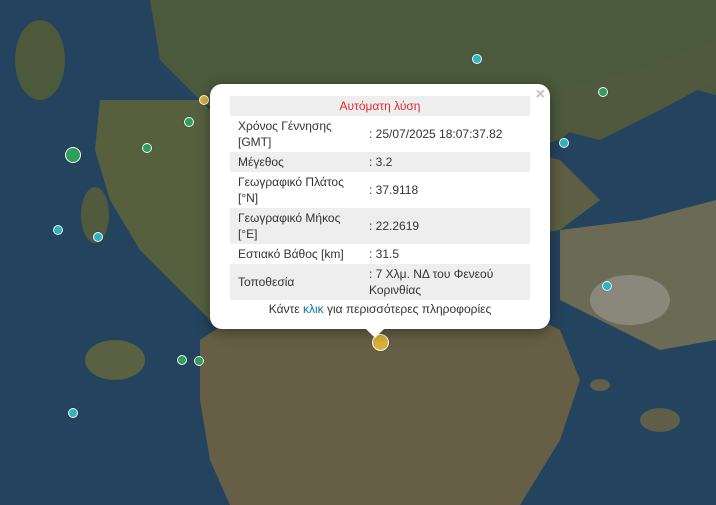 The height and width of the screenshot is (505, 716). What do you see at coordinates (289, 226) in the screenshot?
I see `longitude-label: Γεωγραφικό Μήκος [°E]` at bounding box center [289, 226].